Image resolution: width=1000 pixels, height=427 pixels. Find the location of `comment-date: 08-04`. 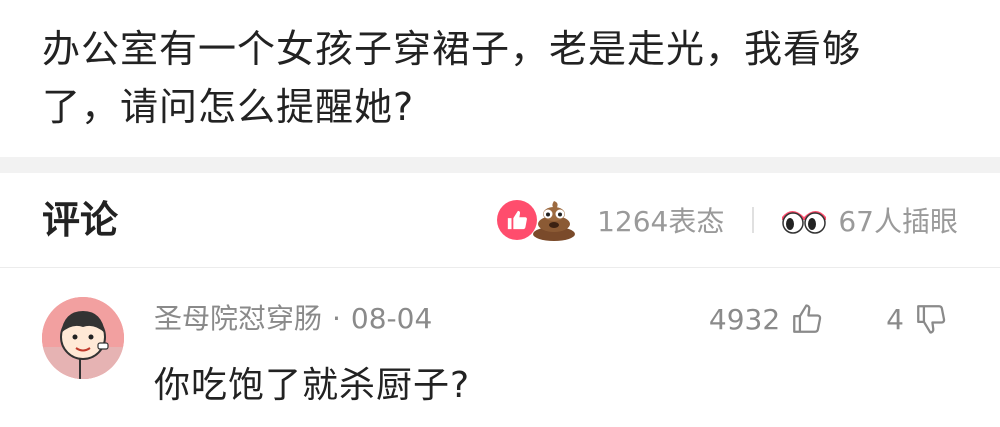

comment-date: 08-04 is located at coordinates (391, 318).